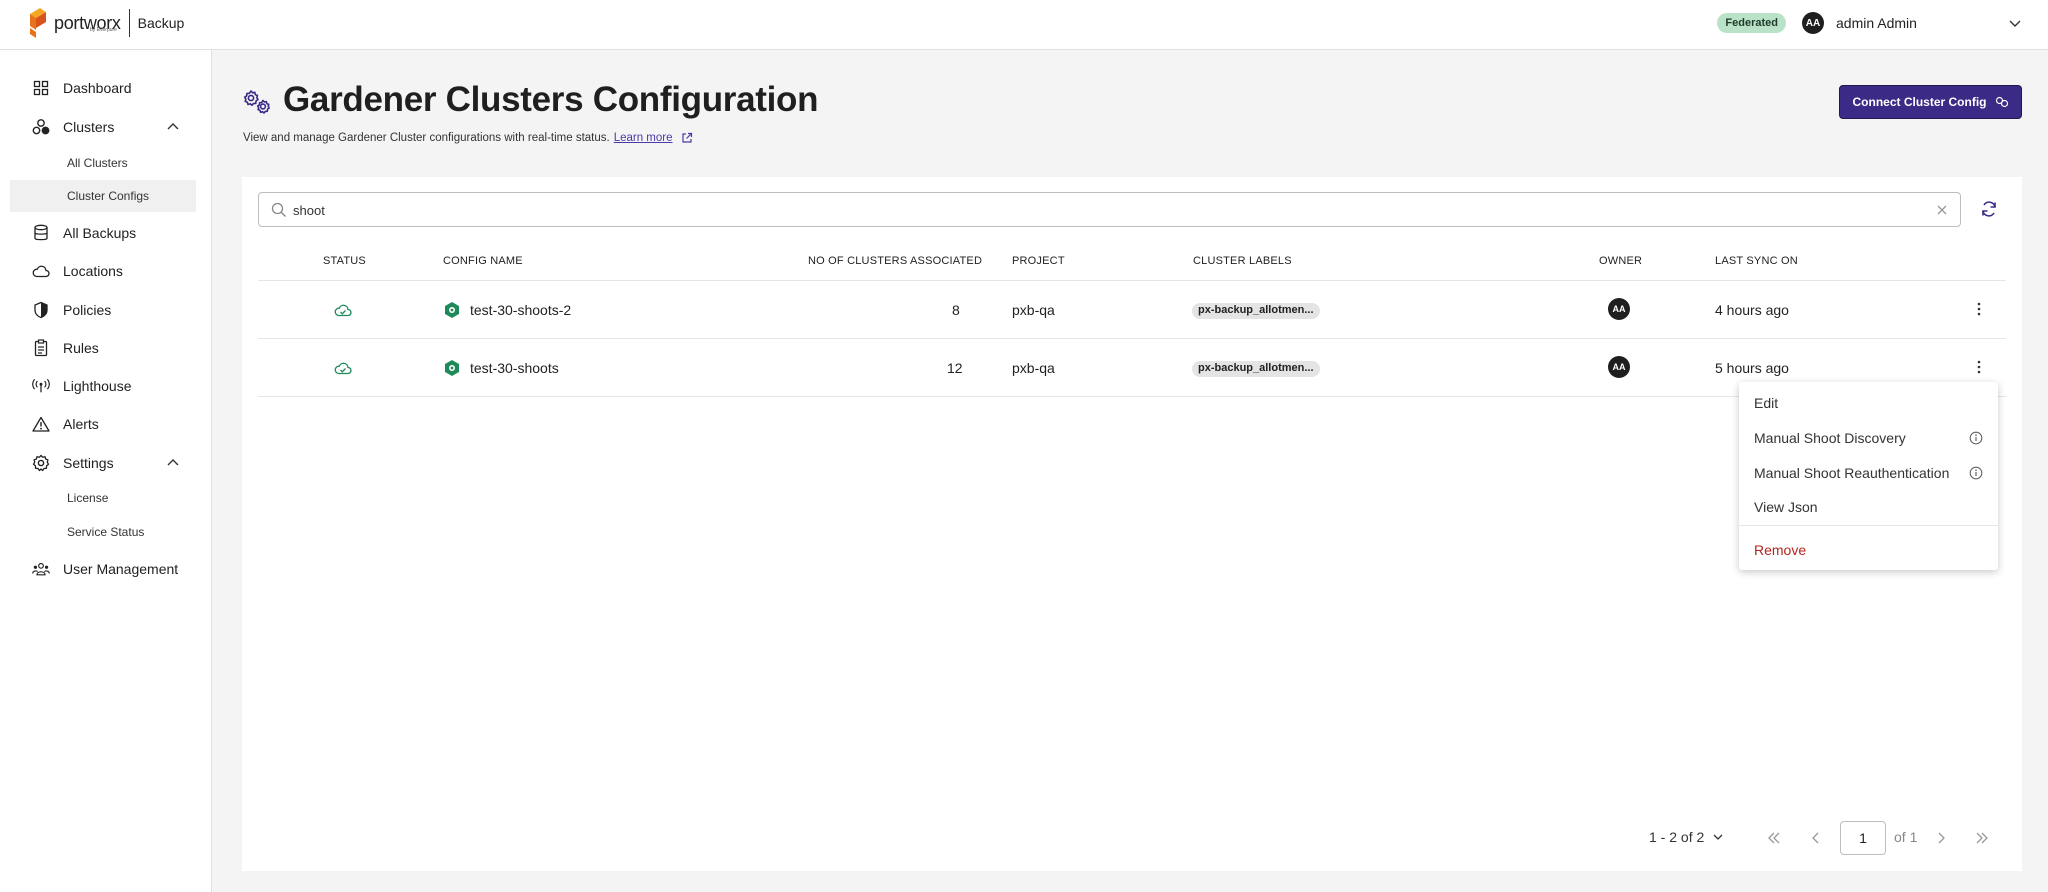 The image size is (2048, 892). I want to click on page-title: Gardener Clusters Configuration, so click(551, 99).